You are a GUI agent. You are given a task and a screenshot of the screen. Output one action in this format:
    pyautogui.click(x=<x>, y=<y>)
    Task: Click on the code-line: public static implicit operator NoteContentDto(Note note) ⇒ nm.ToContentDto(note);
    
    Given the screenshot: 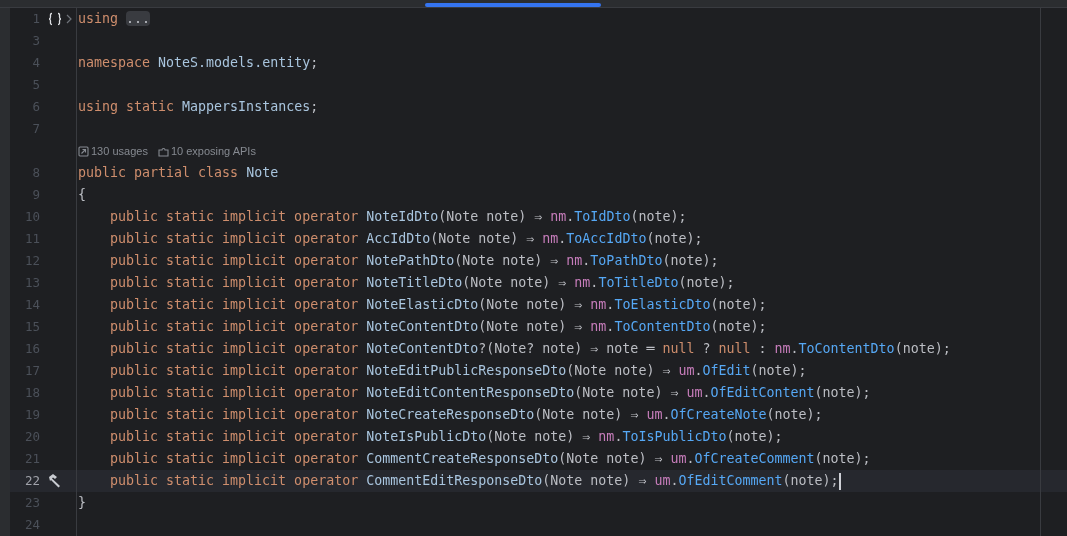 What is the action you would take?
    pyautogui.click(x=438, y=327)
    